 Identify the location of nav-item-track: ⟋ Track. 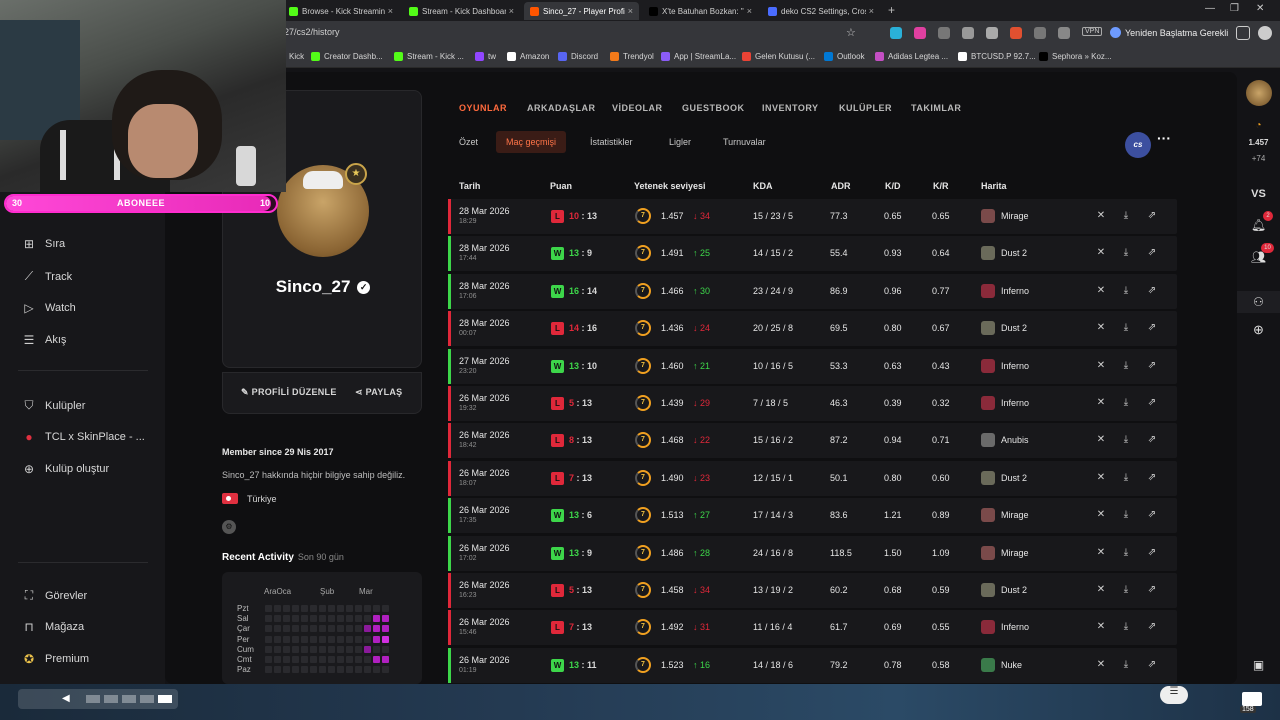
(47, 276).